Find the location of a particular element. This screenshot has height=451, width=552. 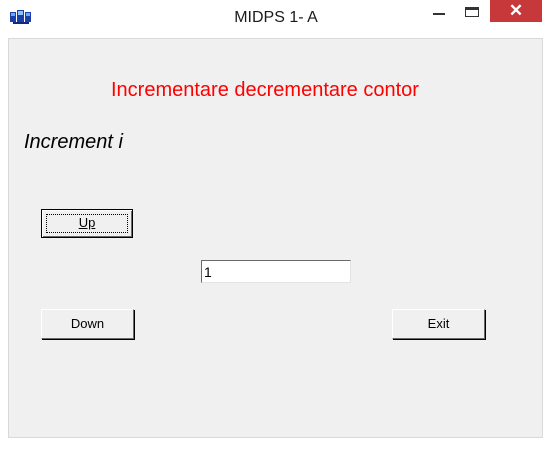

minimize-icon is located at coordinates (439, 14).